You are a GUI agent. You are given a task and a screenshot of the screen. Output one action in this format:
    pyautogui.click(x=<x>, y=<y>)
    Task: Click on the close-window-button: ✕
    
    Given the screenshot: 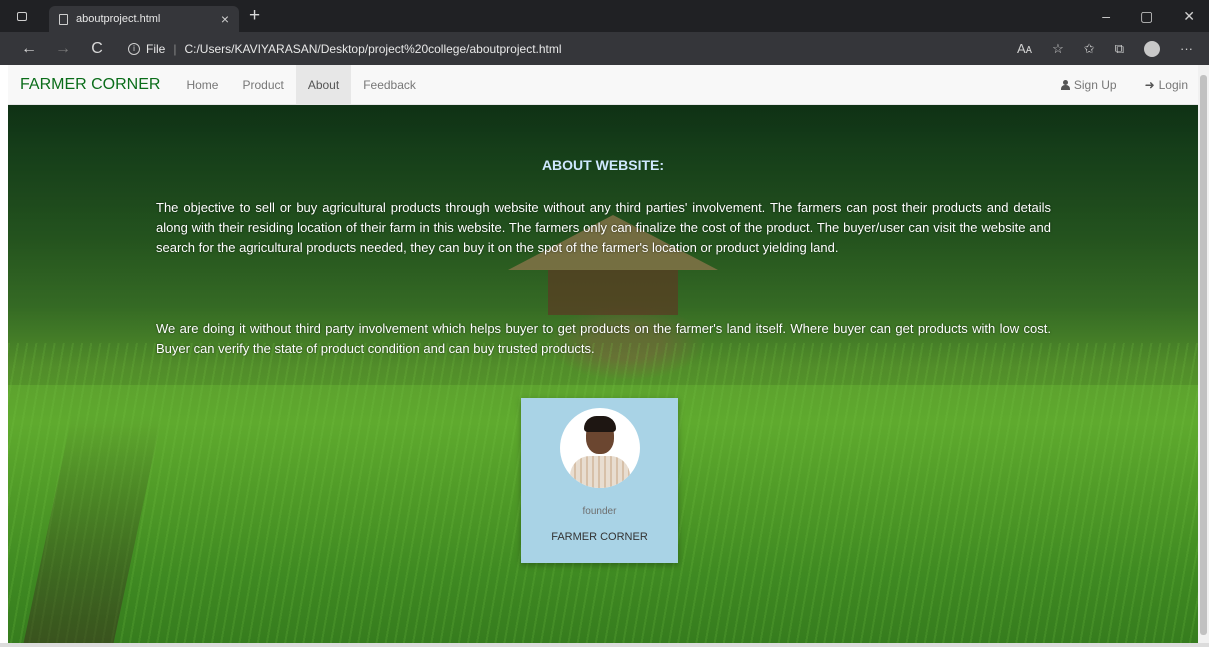 What is the action you would take?
    pyautogui.click(x=1189, y=16)
    